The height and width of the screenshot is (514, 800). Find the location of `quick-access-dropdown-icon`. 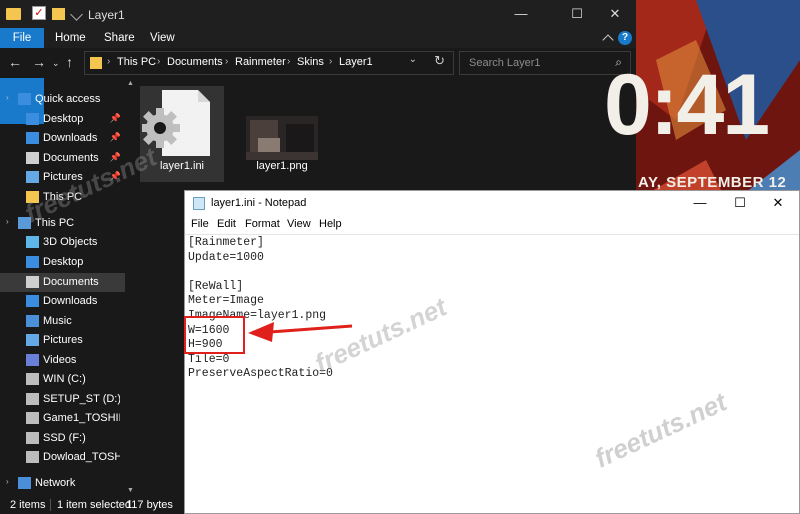

quick-access-dropdown-icon is located at coordinates (76, 14).